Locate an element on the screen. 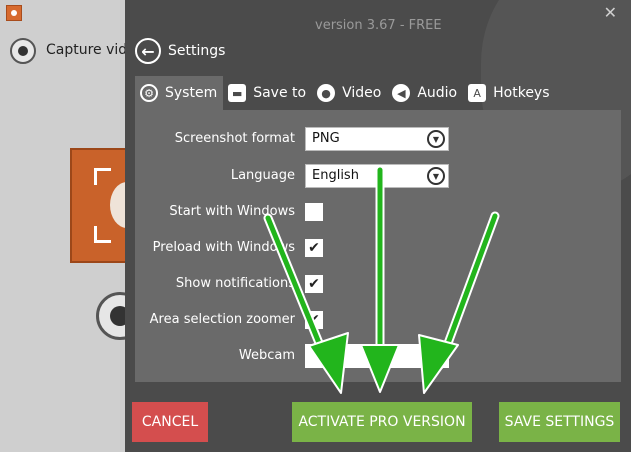  tab-label: Audio is located at coordinates (437, 93).